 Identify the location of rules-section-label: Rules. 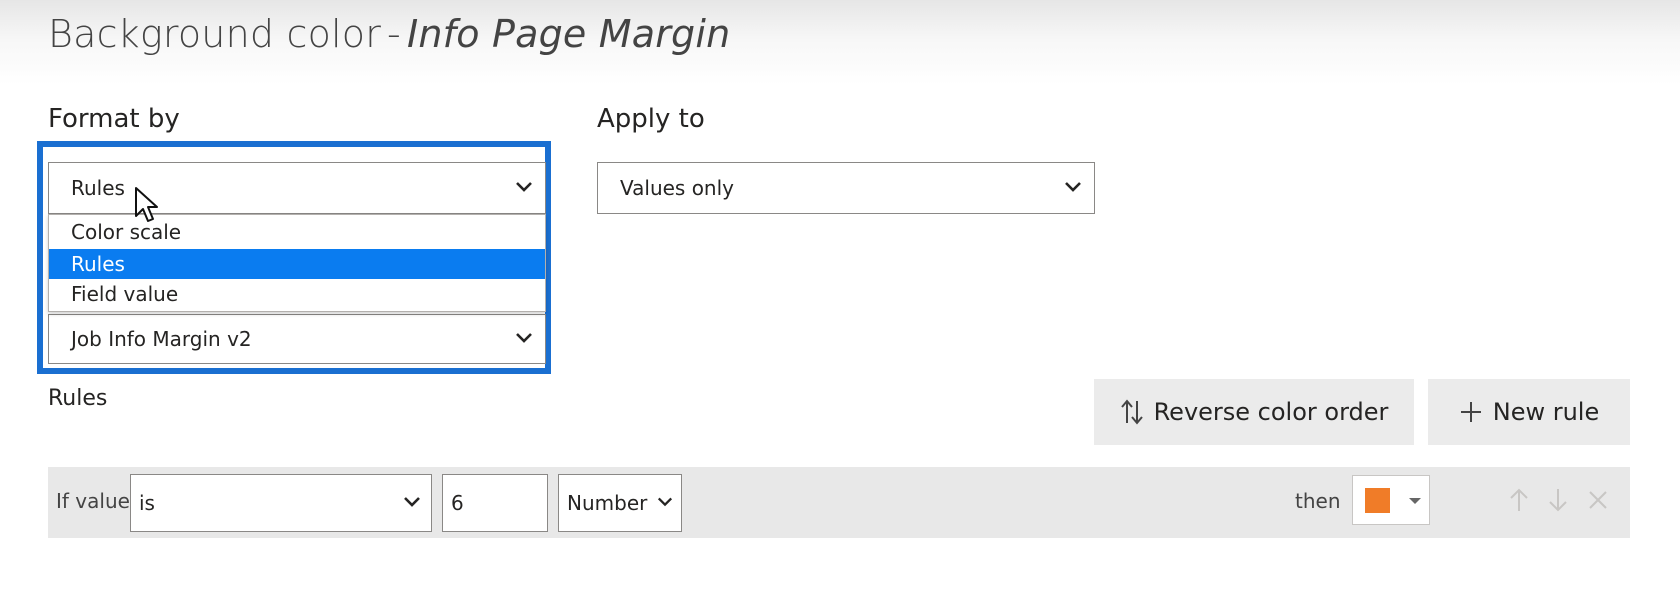
(78, 398).